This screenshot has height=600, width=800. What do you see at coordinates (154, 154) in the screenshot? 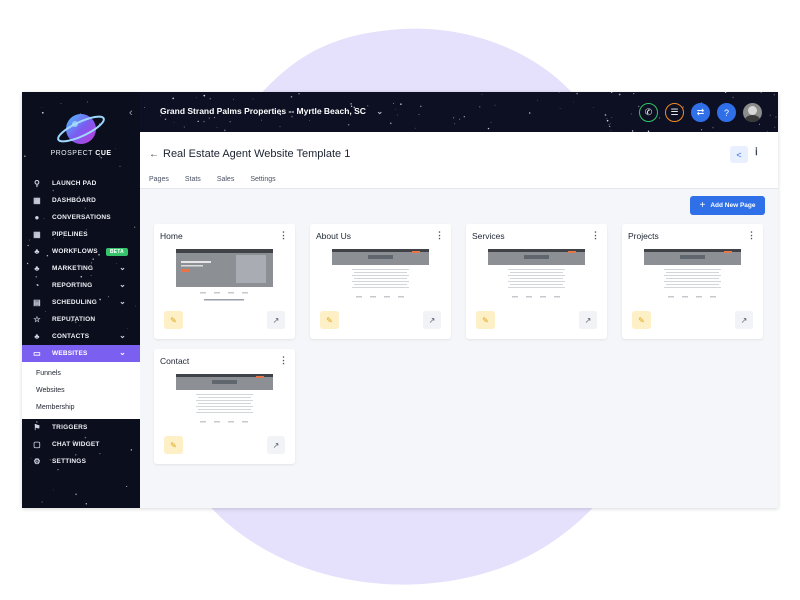
I see `back-arrow-icon: ←` at bounding box center [154, 154].